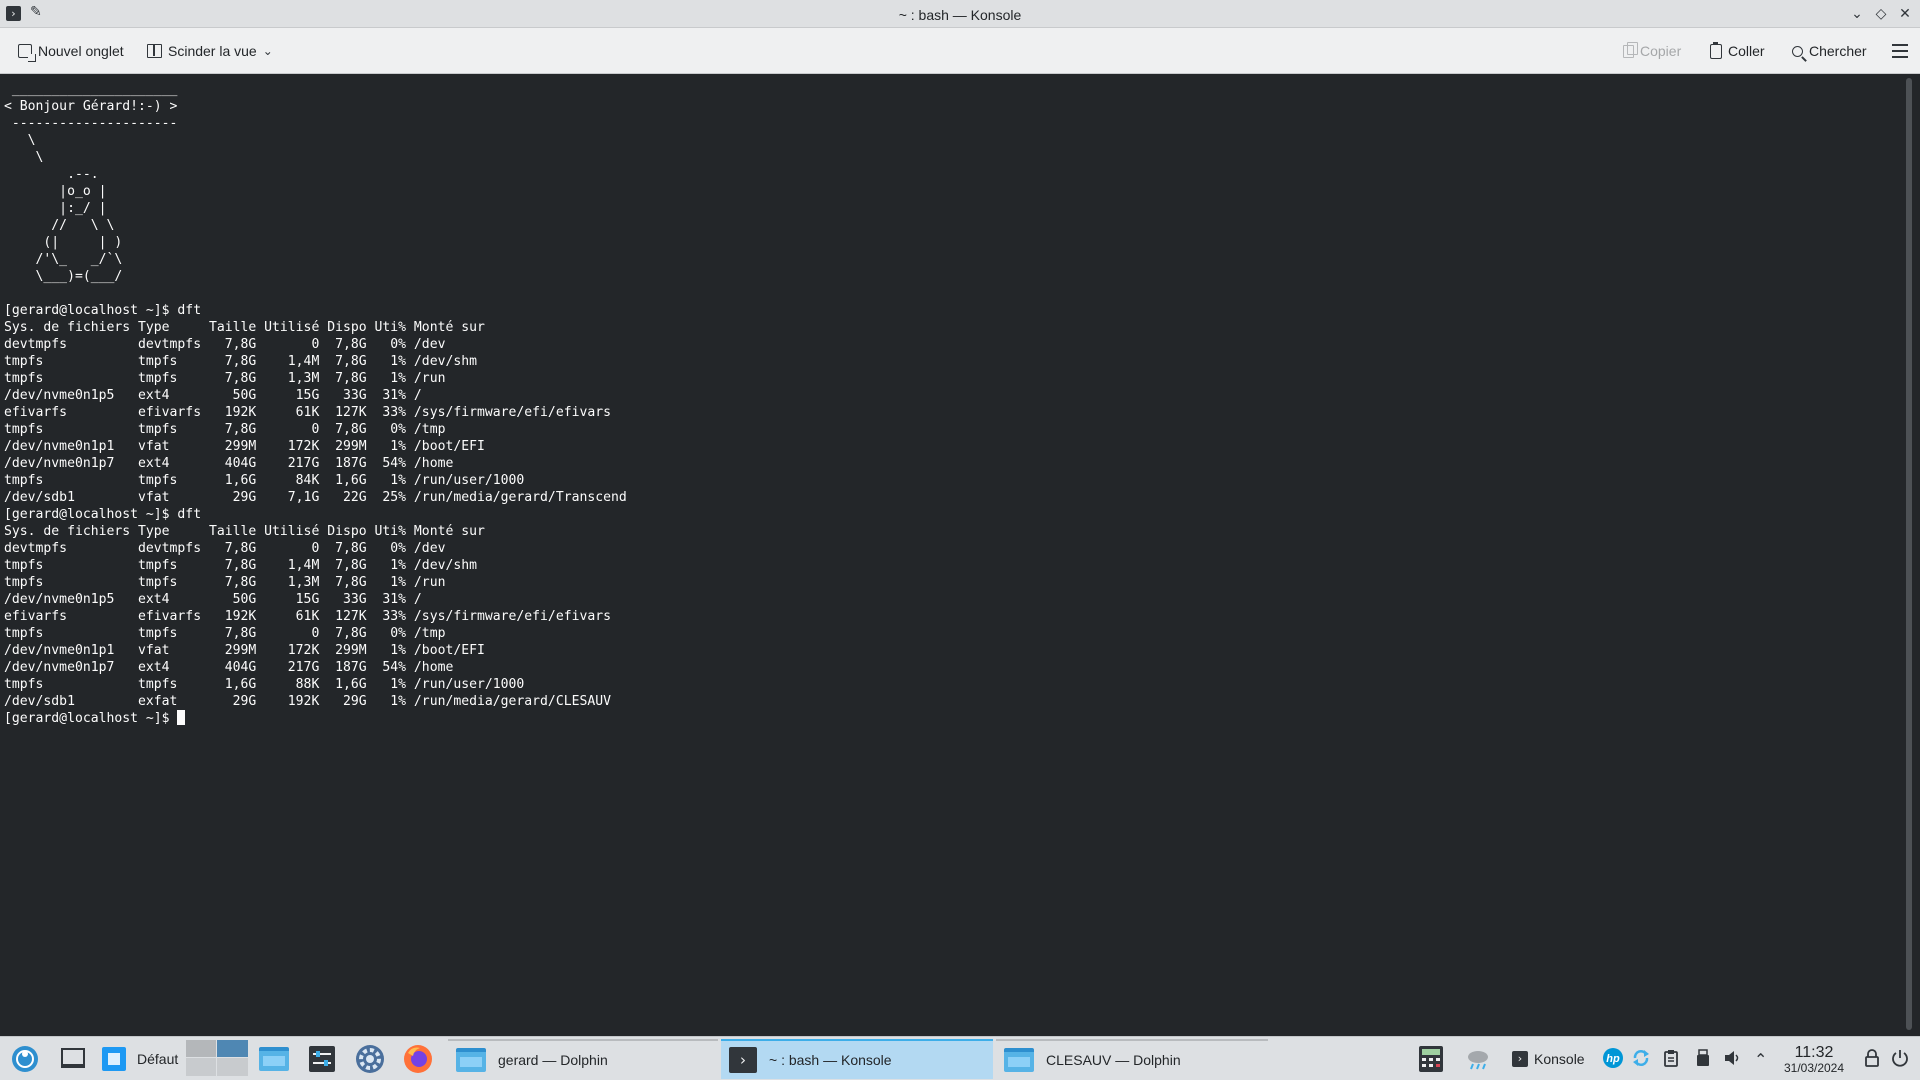  What do you see at coordinates (553, 1060) in the screenshot?
I see `task-label: gerard — Dolphin` at bounding box center [553, 1060].